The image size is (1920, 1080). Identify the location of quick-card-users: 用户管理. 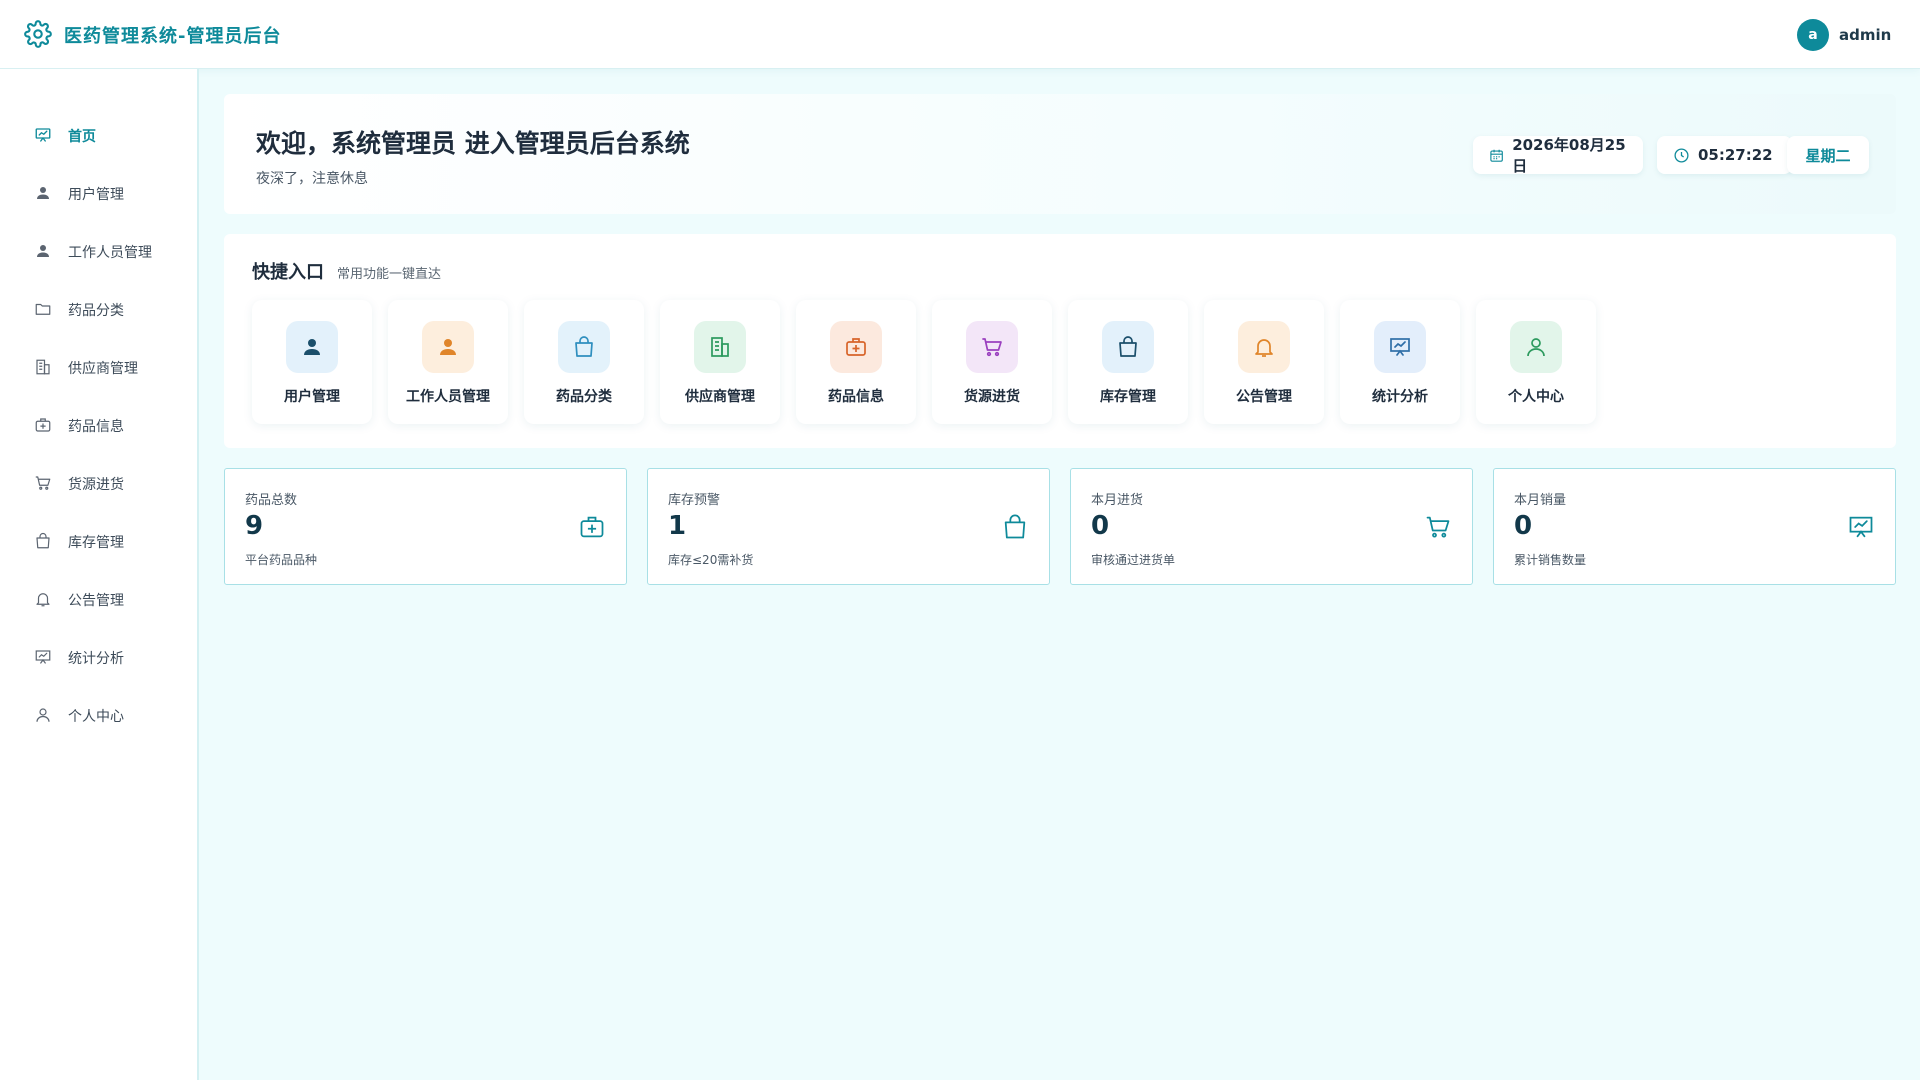
(312, 362).